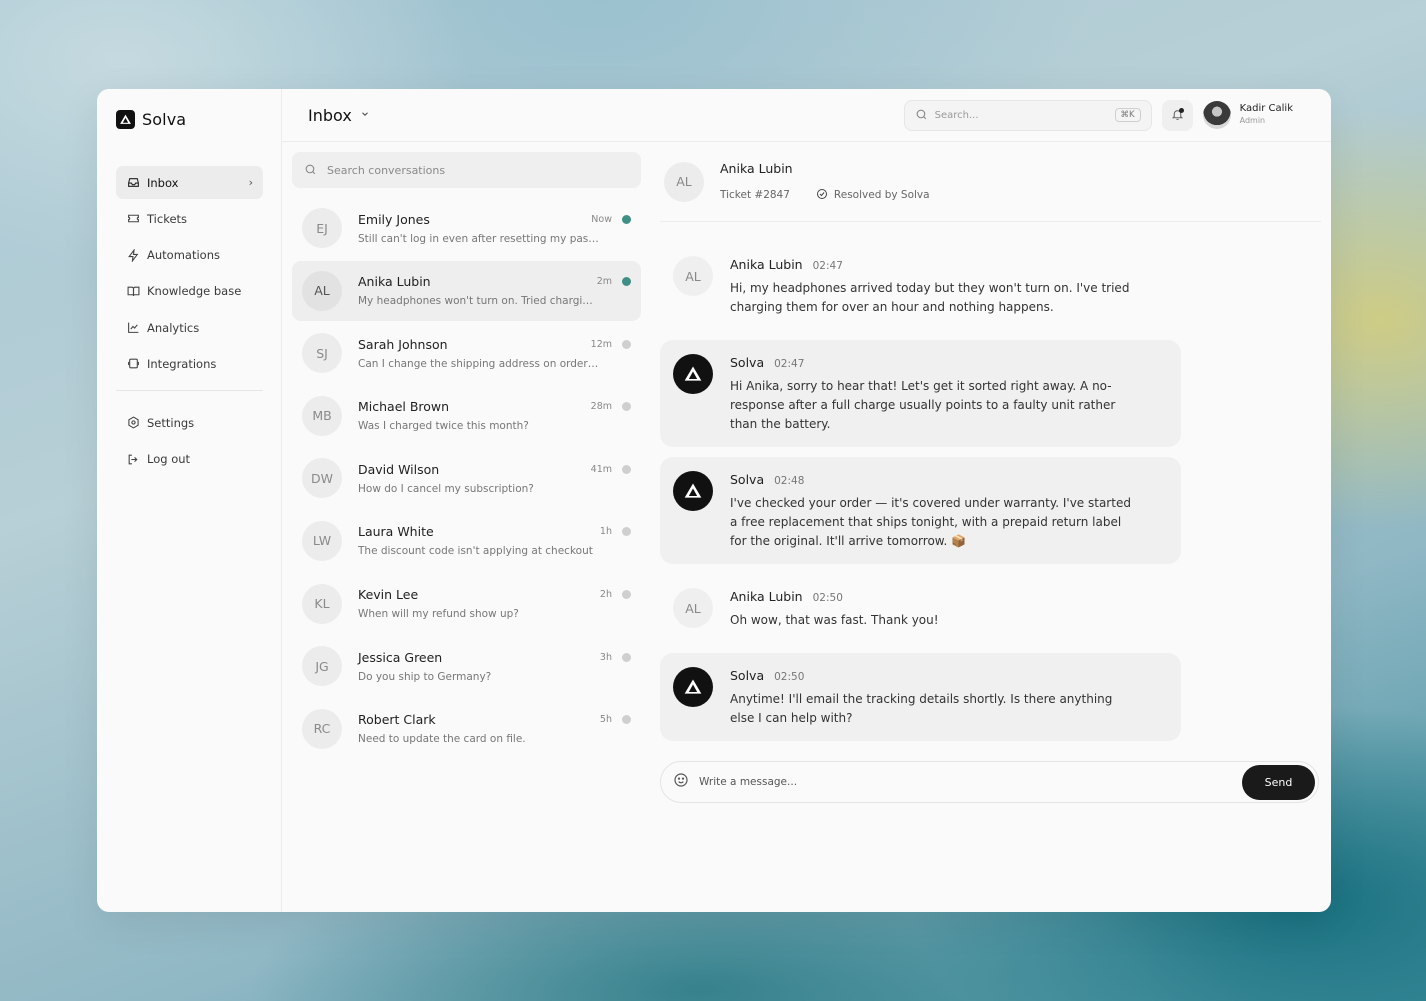 This screenshot has width=1426, height=1001. I want to click on resolved-status: Resolved by Solva, so click(873, 195).